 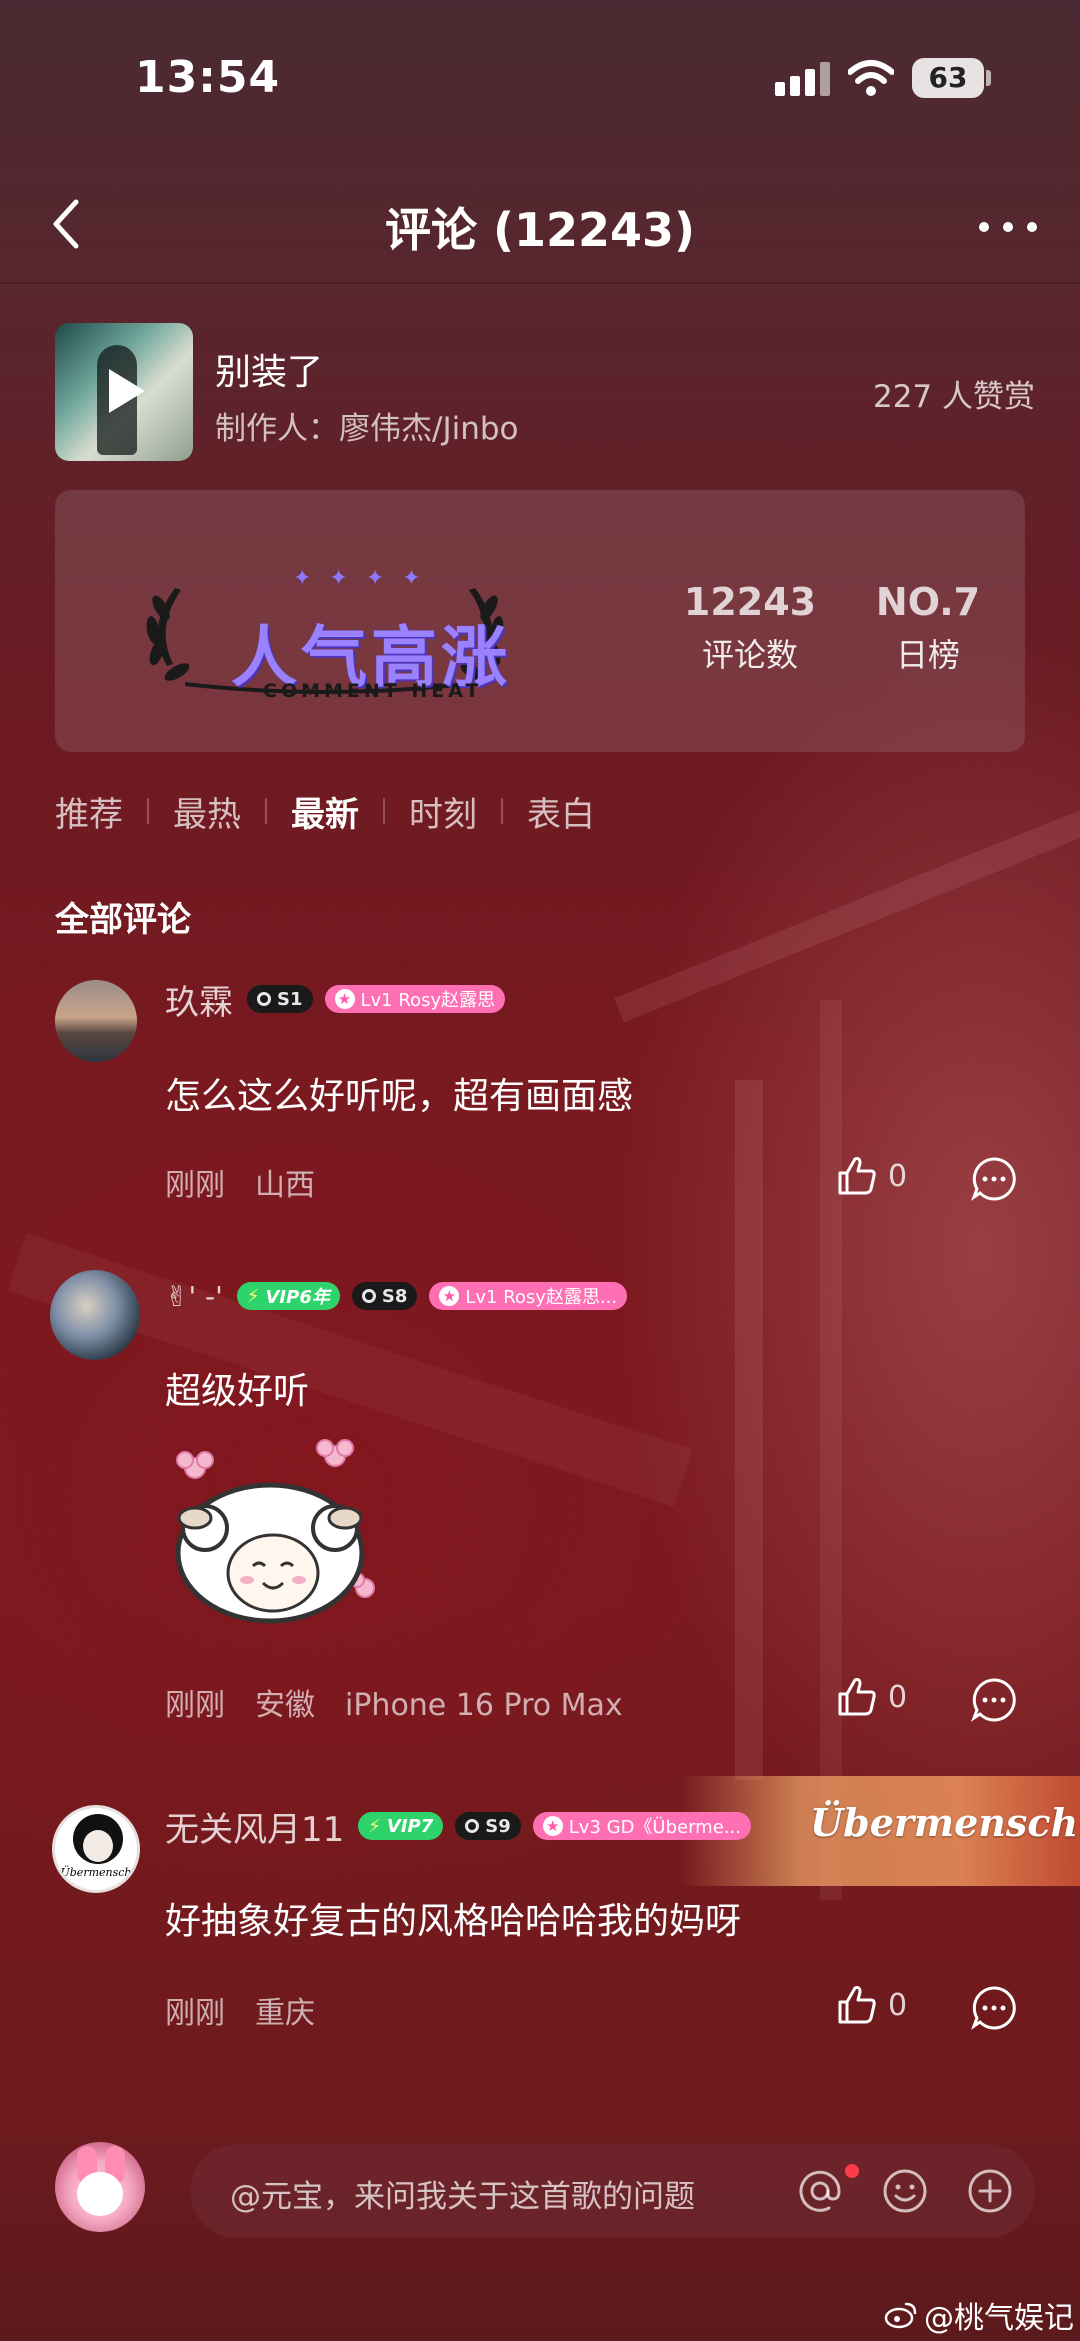 What do you see at coordinates (254, 1826) in the screenshot?
I see `comment-username: 无关风月11` at bounding box center [254, 1826].